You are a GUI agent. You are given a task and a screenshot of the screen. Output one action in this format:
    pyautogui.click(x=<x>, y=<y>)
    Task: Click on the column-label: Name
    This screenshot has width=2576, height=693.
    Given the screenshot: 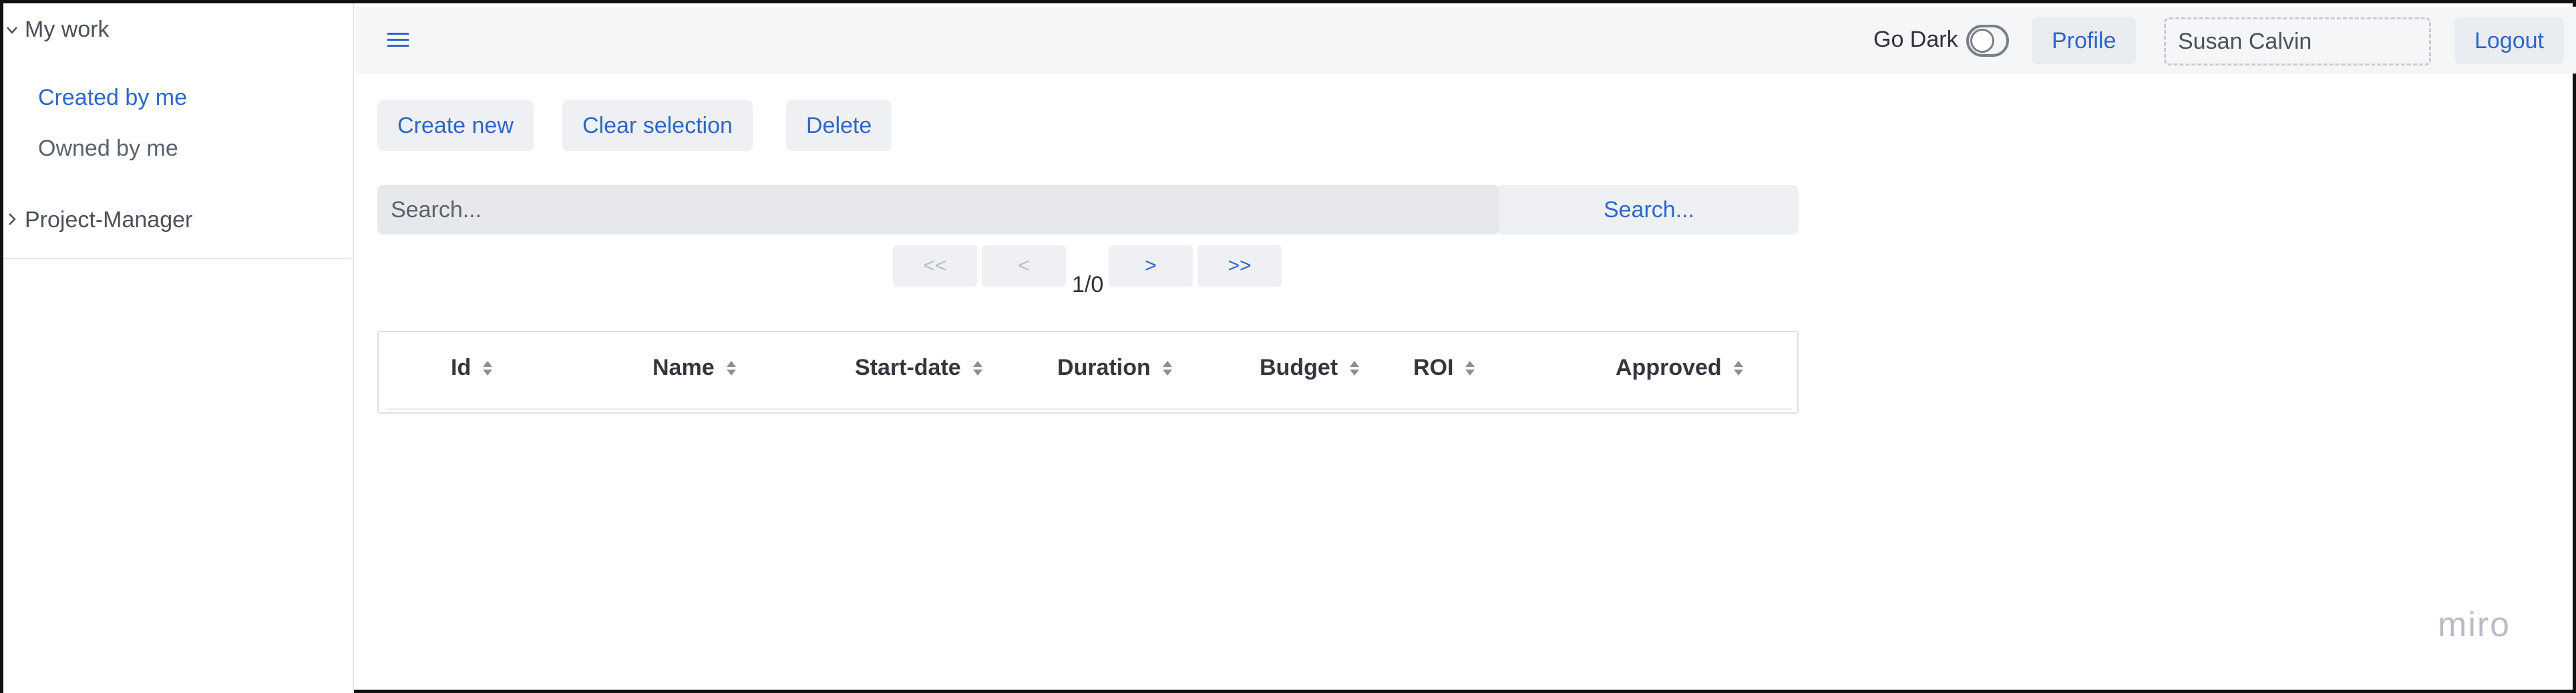 What is the action you would take?
    pyautogui.click(x=684, y=367)
    